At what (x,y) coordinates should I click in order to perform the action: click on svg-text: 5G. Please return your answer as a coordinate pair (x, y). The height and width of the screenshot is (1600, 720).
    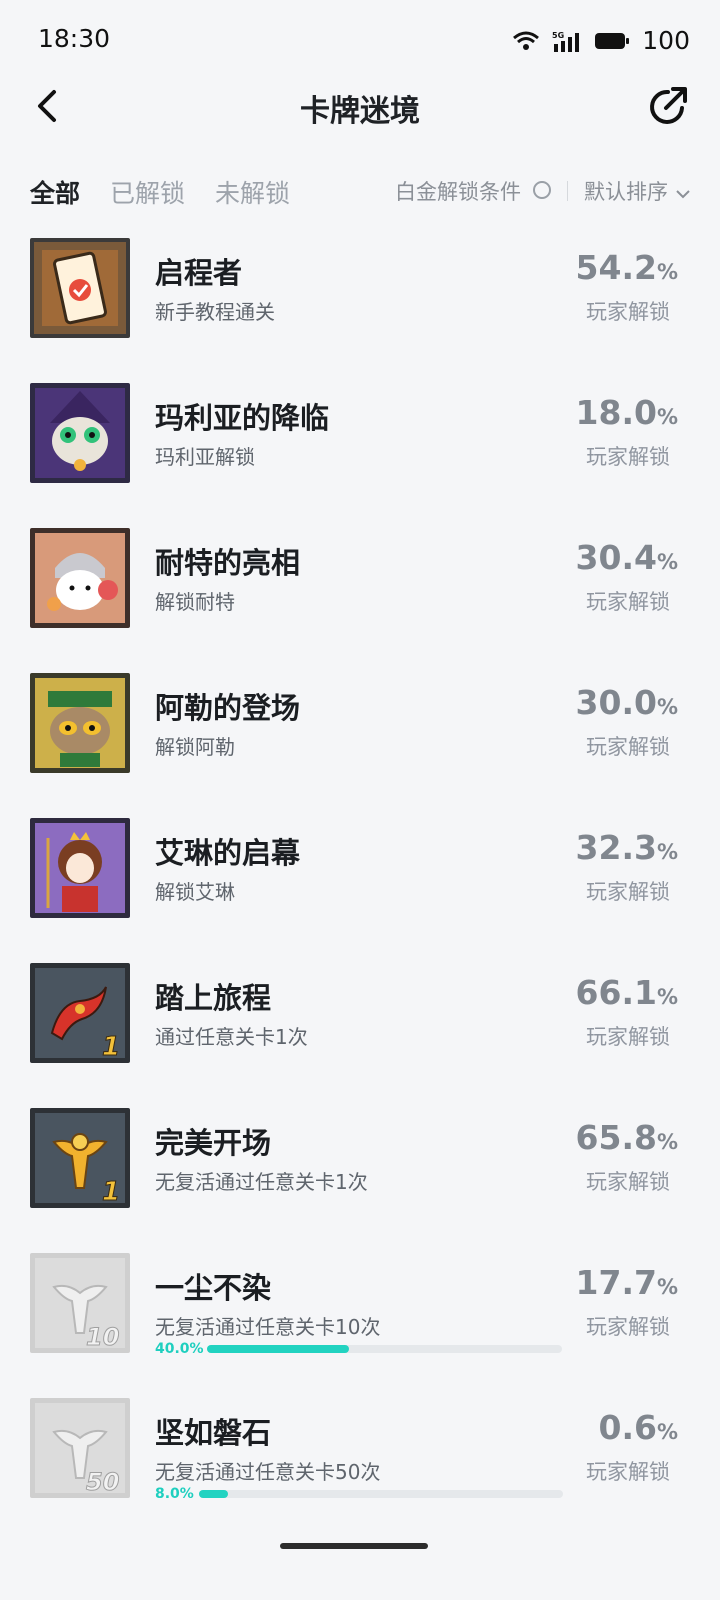
    Looking at the image, I should click on (558, 35).